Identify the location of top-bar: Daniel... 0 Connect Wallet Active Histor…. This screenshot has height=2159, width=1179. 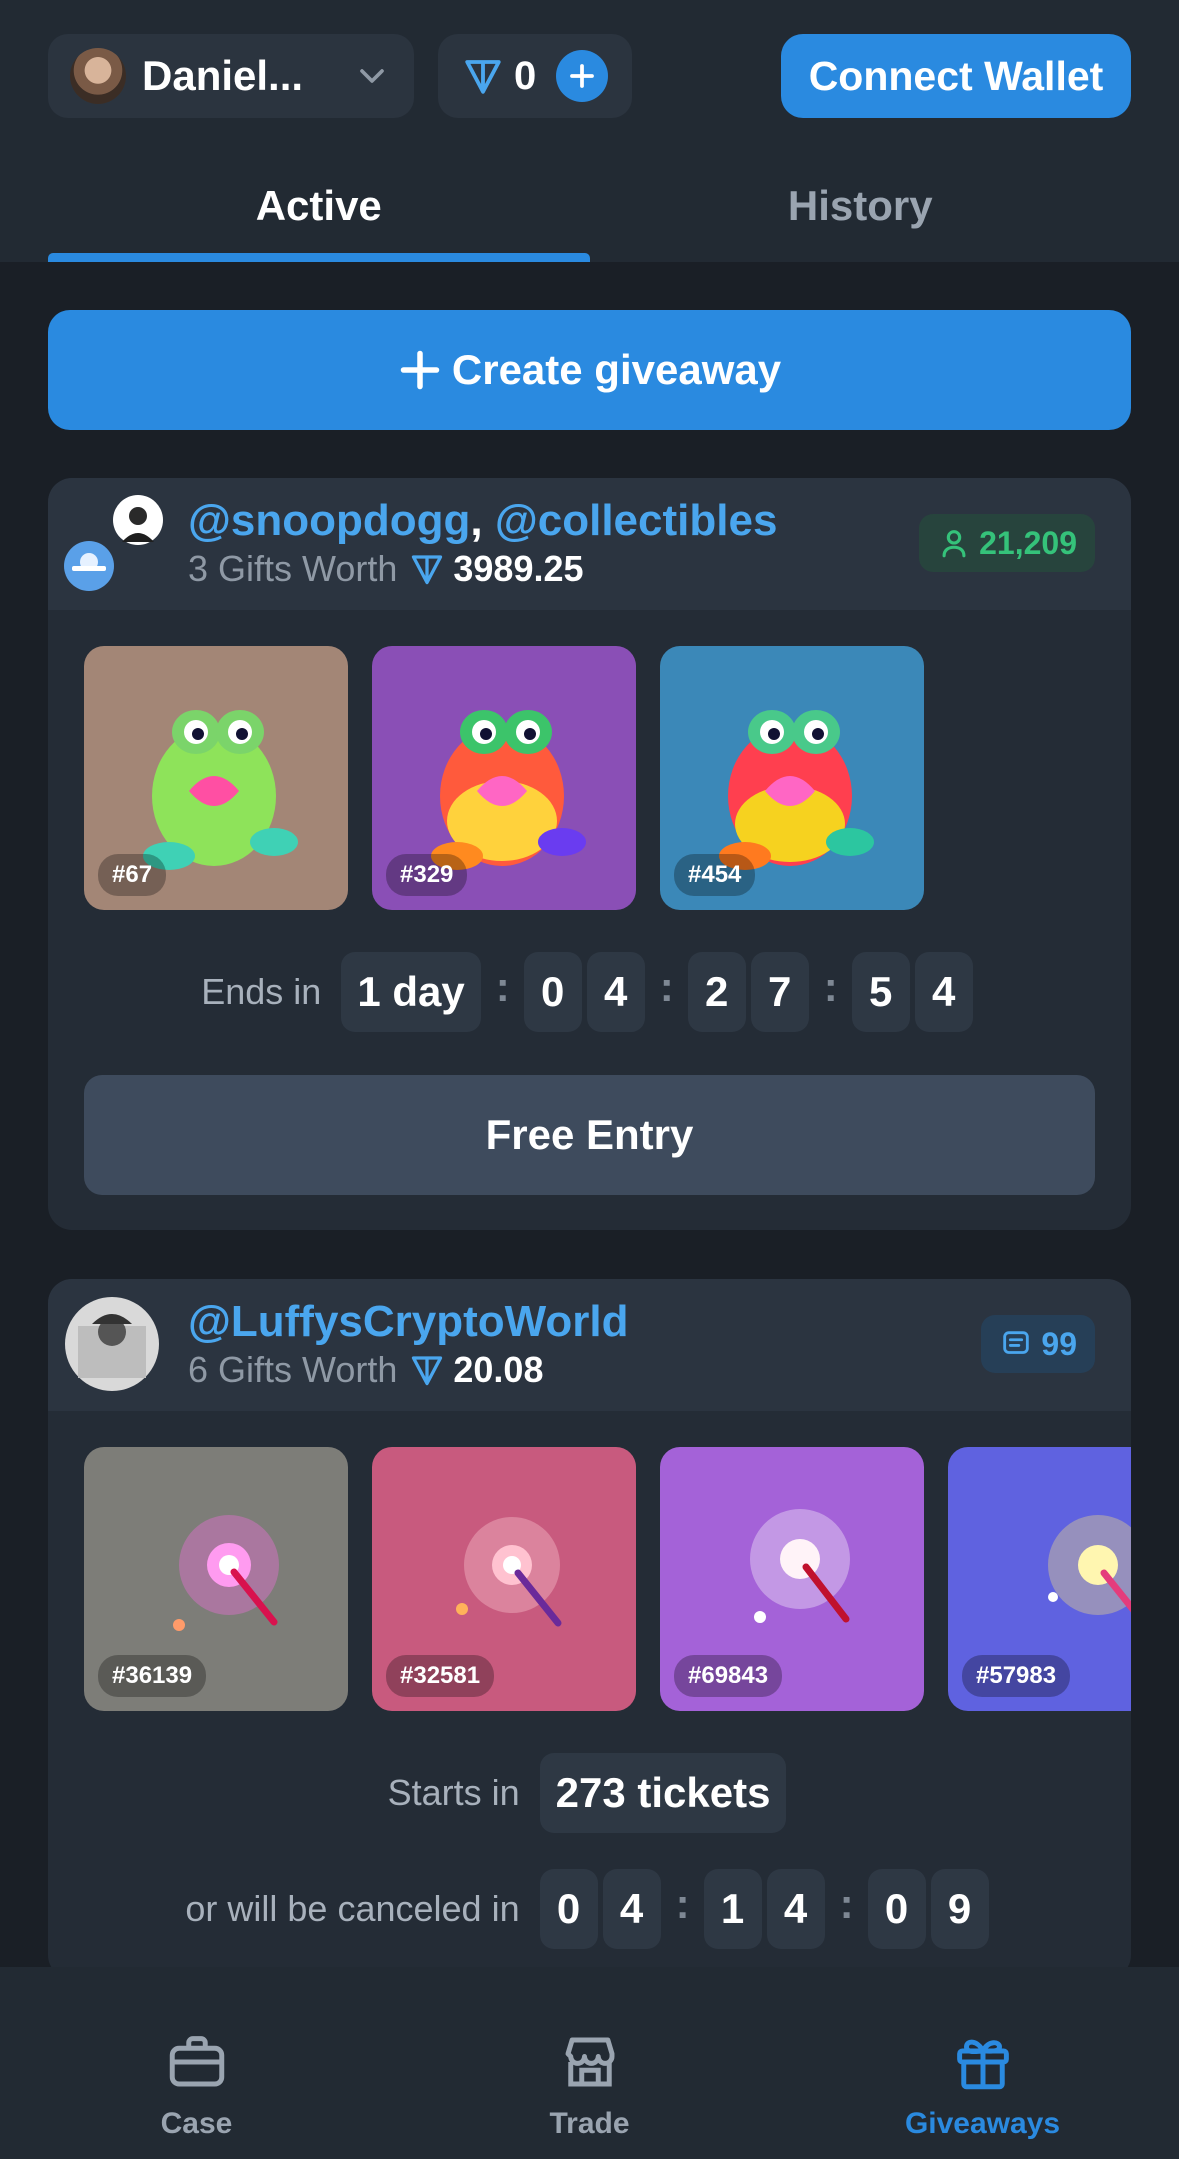
(589, 131).